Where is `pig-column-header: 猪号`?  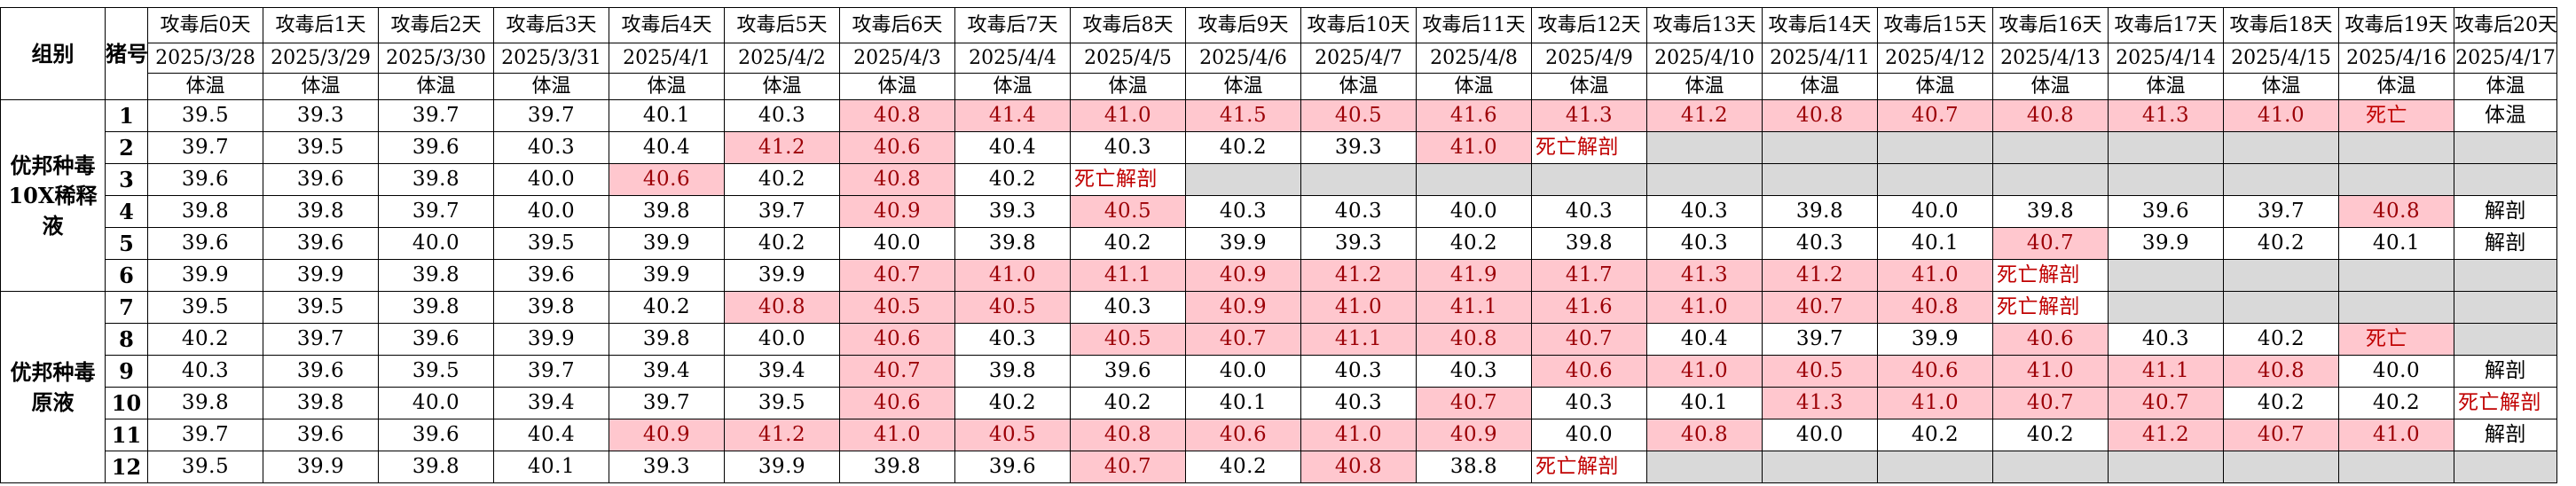
pig-column-header: 猪号 is located at coordinates (126, 53).